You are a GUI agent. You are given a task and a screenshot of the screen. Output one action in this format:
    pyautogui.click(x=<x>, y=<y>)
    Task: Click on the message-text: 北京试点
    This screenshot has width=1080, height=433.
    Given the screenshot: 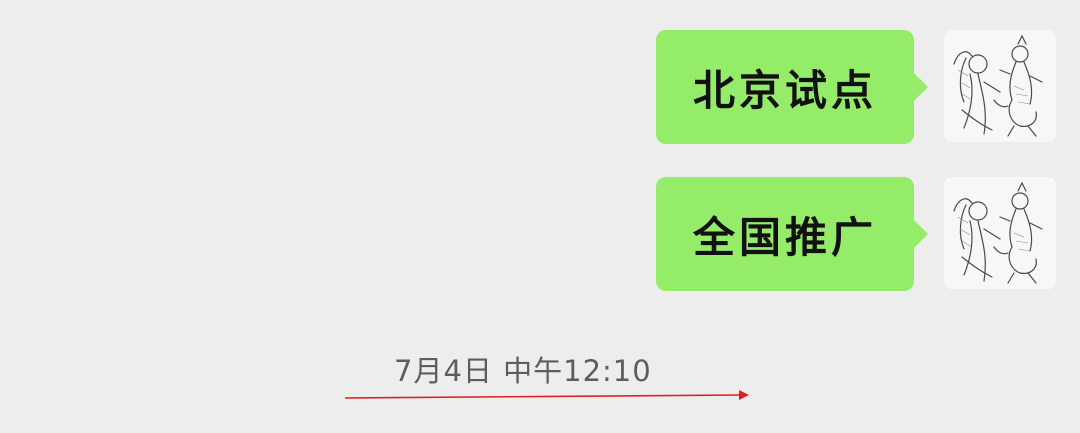 What is the action you would take?
    pyautogui.click(x=784, y=90)
    